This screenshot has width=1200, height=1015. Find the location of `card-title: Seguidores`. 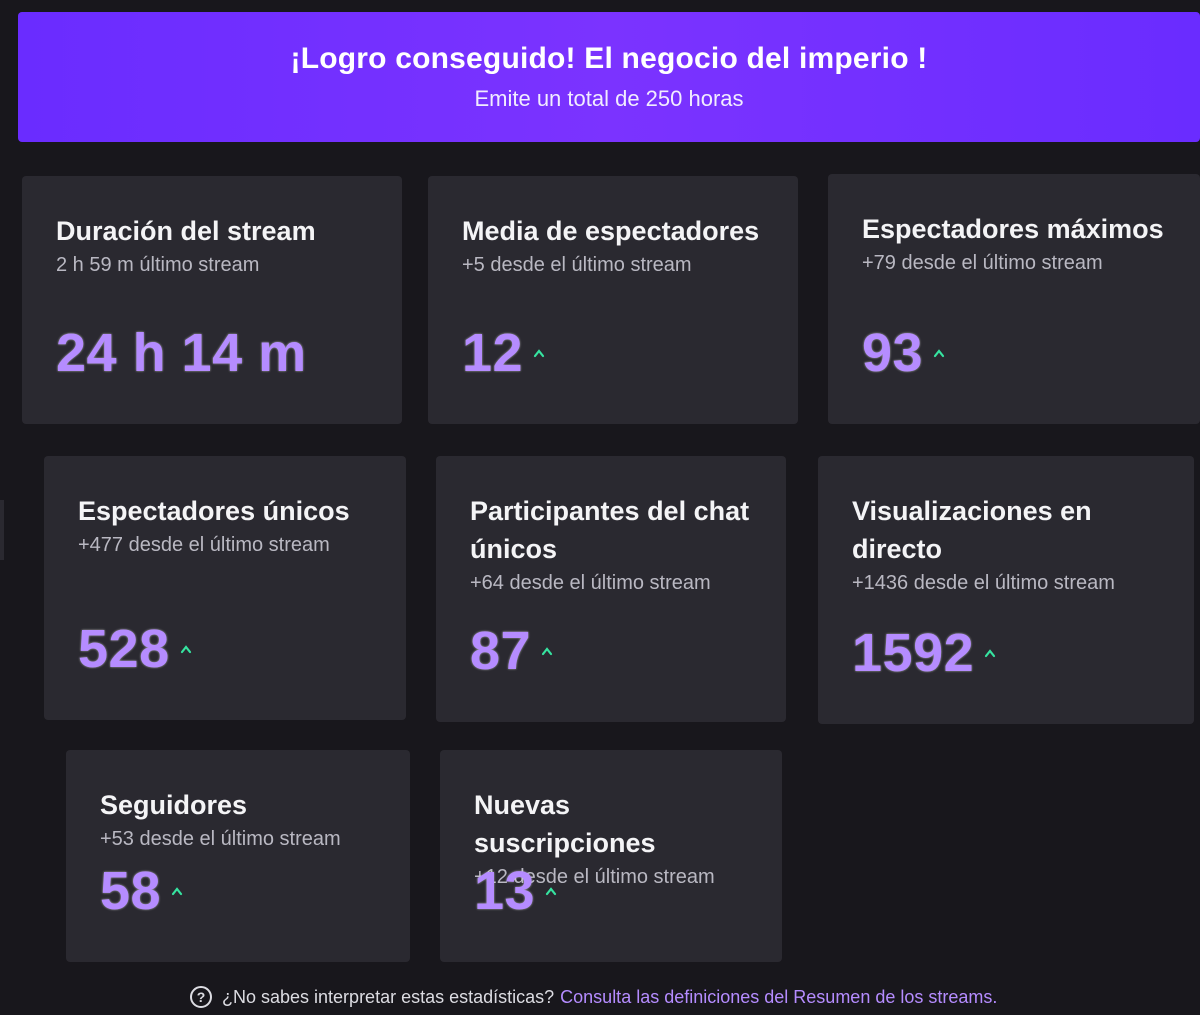

card-title: Seguidores is located at coordinates (174, 805).